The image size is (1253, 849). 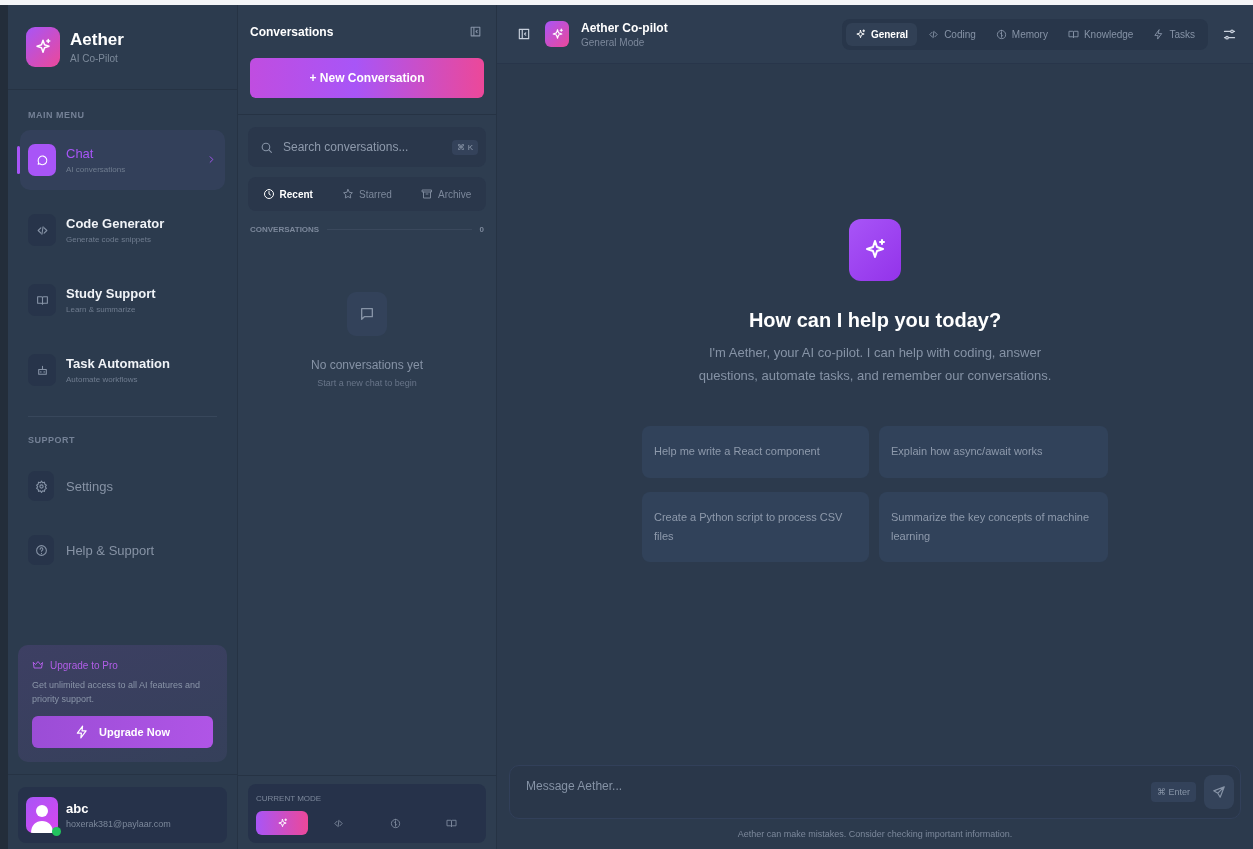 What do you see at coordinates (38, 665) in the screenshot?
I see `crown-icon` at bounding box center [38, 665].